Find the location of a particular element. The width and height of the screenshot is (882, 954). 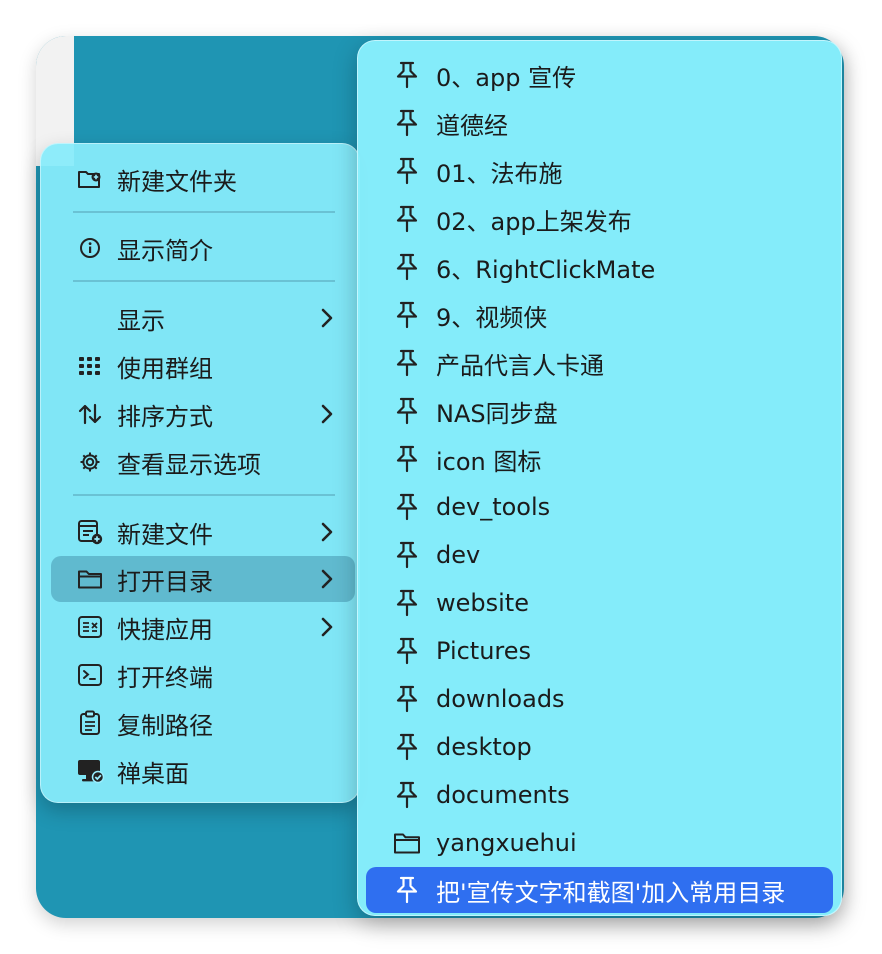

menu-item-view-options: 查看显示选项 is located at coordinates (203, 462).